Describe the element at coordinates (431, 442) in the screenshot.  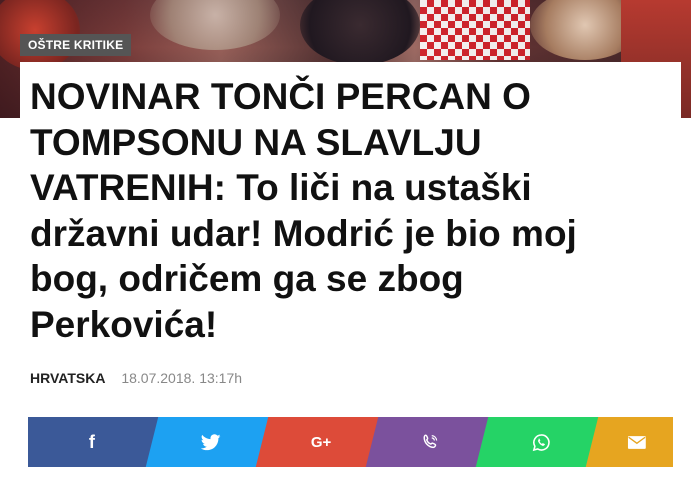
I see `viber-icon` at that location.